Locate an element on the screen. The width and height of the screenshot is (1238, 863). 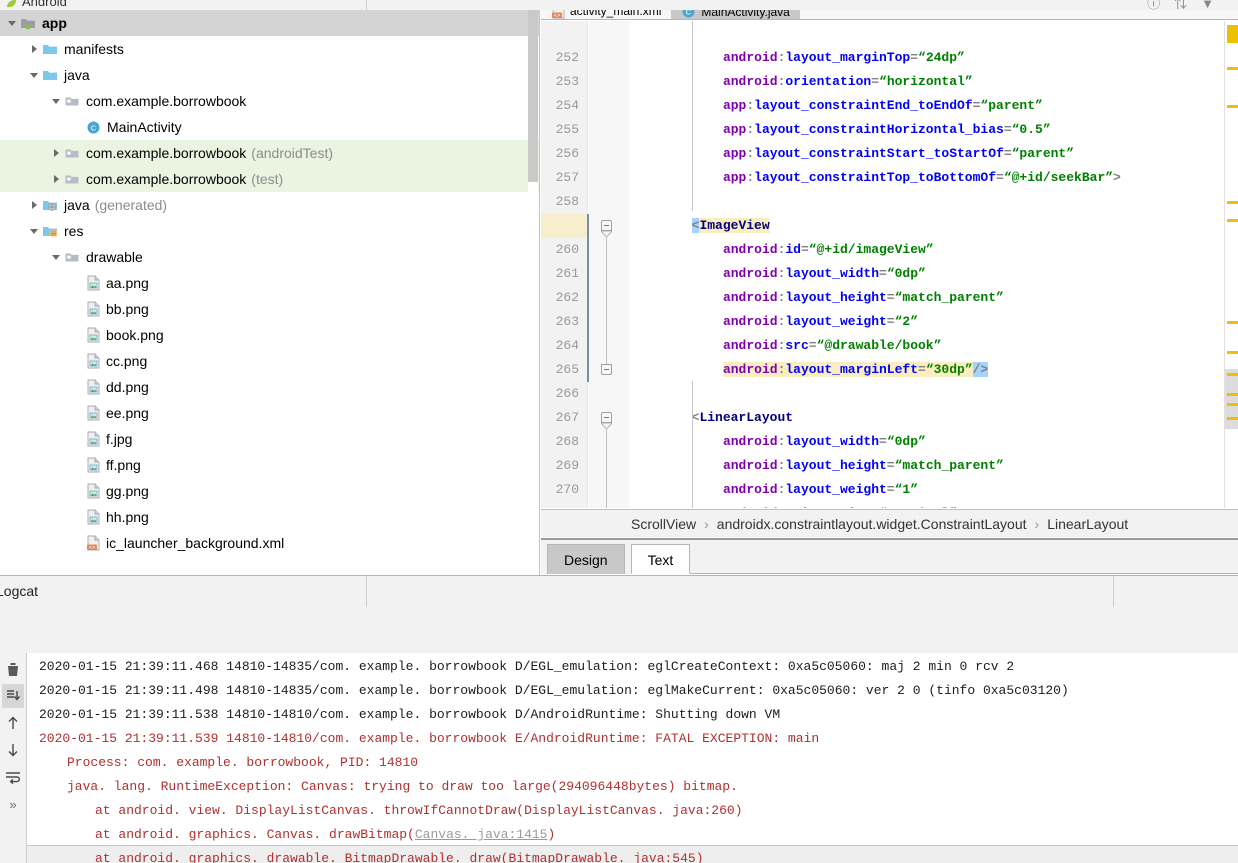
code-line: android:layout_weight=“2” is located at coordinates (820, 322).